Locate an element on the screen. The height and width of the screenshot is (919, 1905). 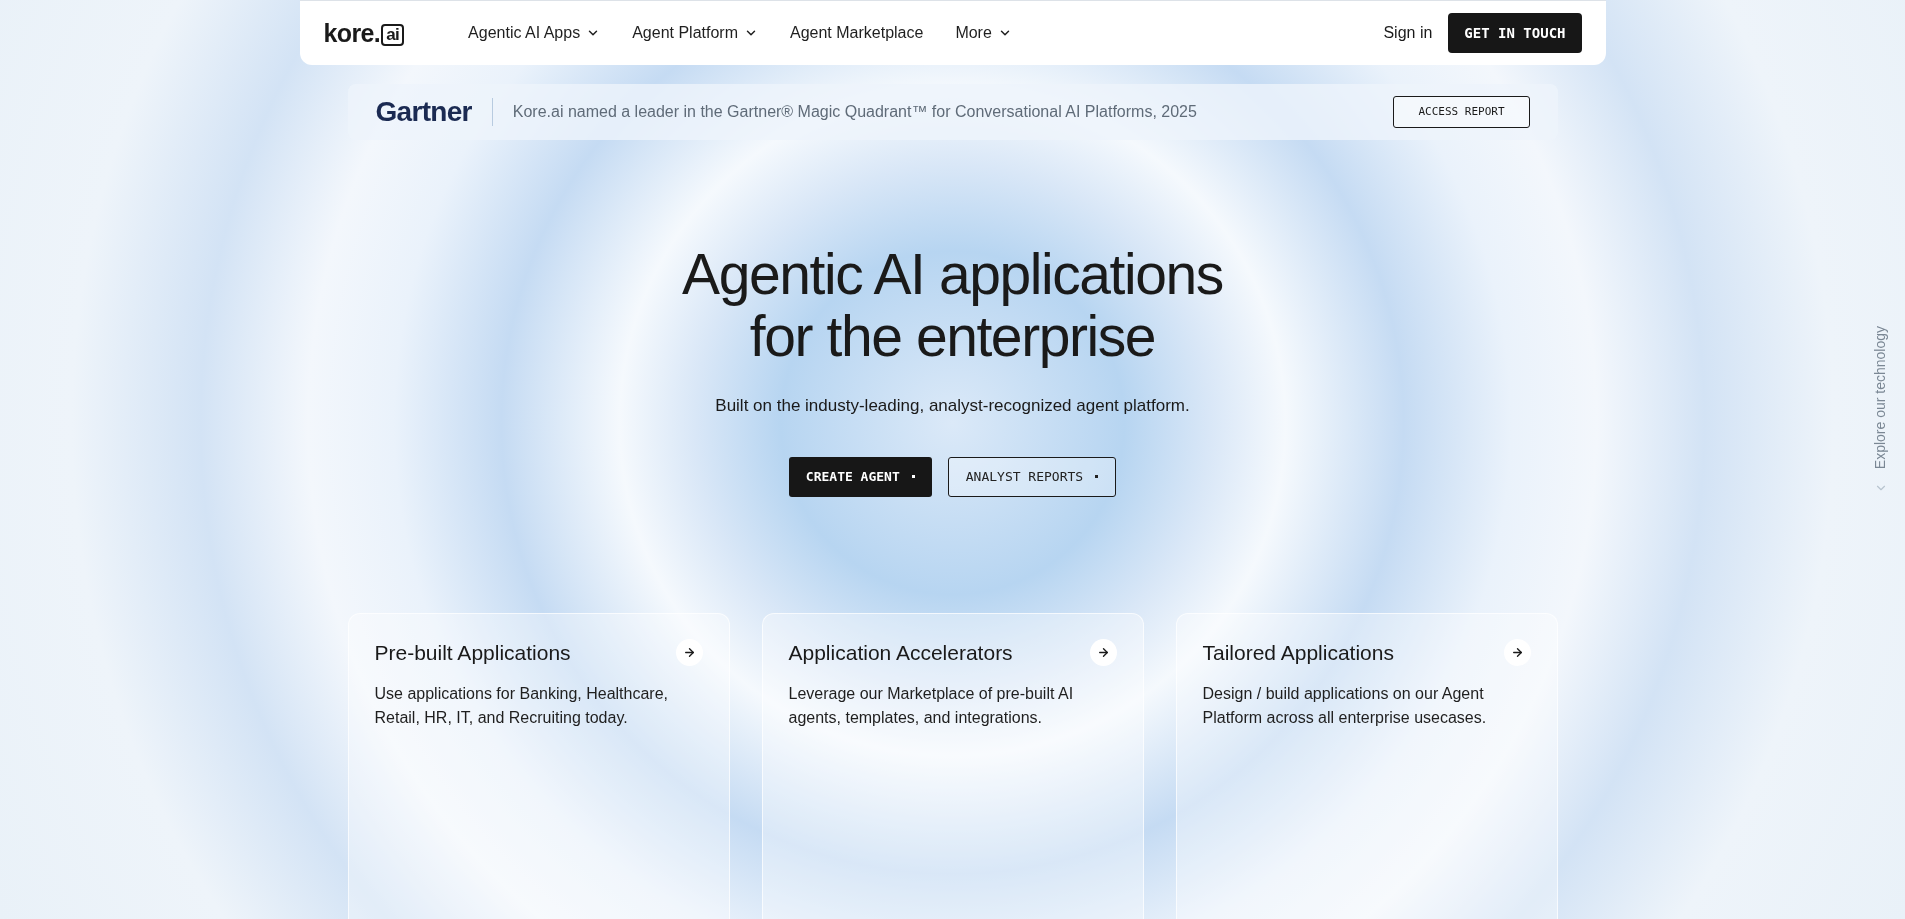
create-agent-button: CREATE AGENT is located at coordinates (860, 476).